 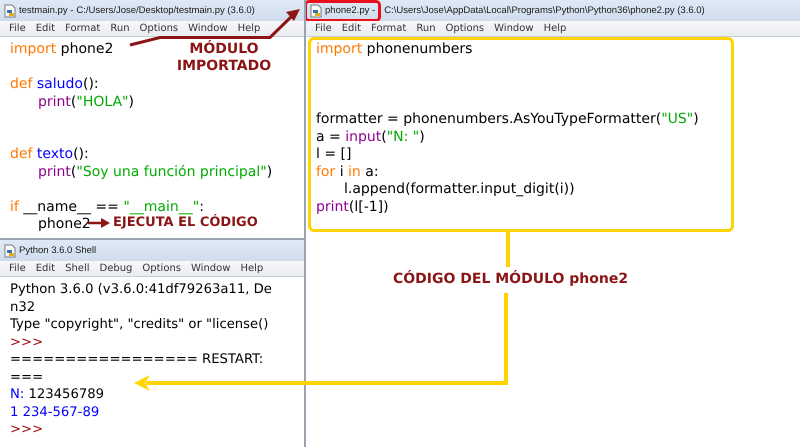 I want to click on code-line: formatter = phonenumbers.AsYouTypeFormatter("US"), so click(x=507, y=119).